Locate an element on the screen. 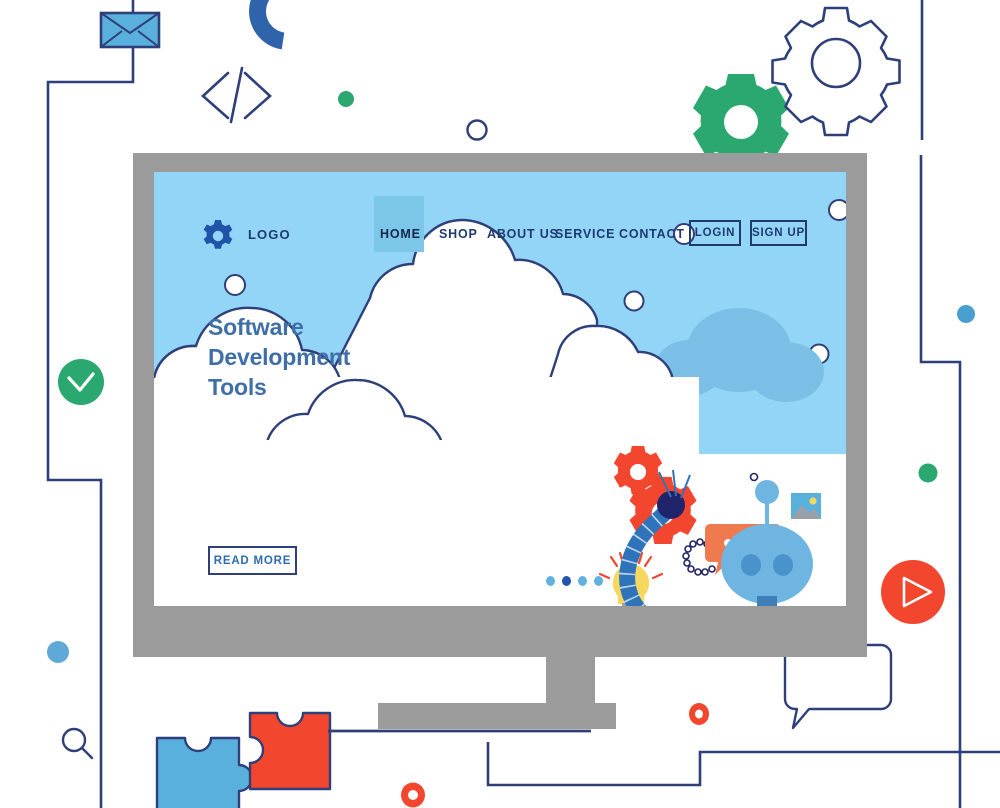  gear-outline-icon is located at coordinates (836, 71).